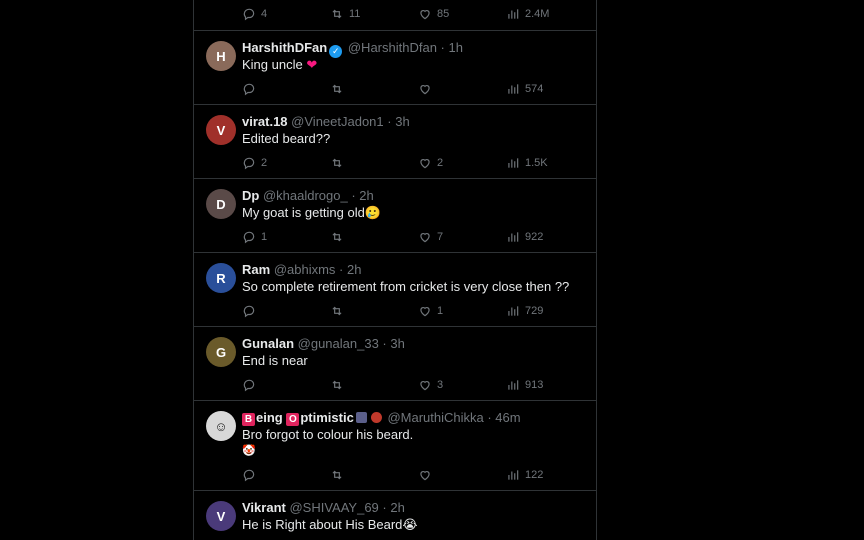  I want to click on like-button: 2, so click(430, 163).